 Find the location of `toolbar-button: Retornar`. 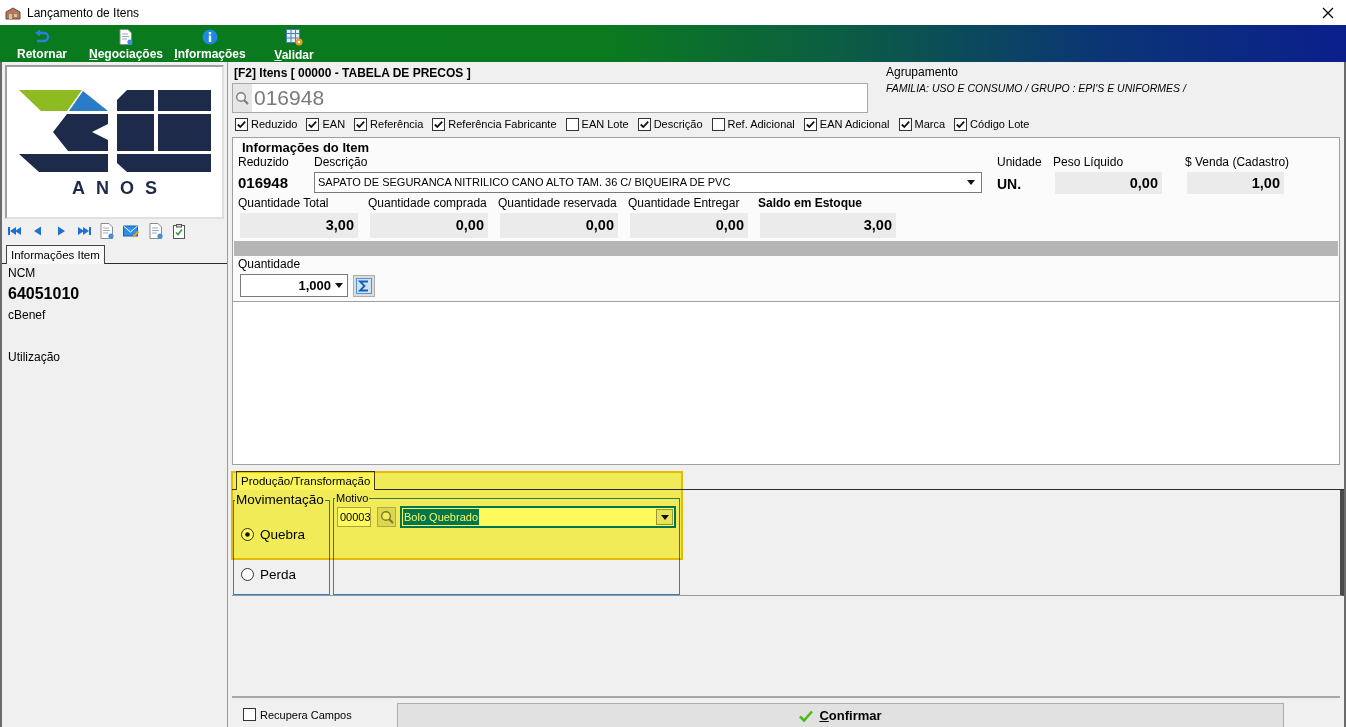

toolbar-button: Retornar is located at coordinates (42, 43).